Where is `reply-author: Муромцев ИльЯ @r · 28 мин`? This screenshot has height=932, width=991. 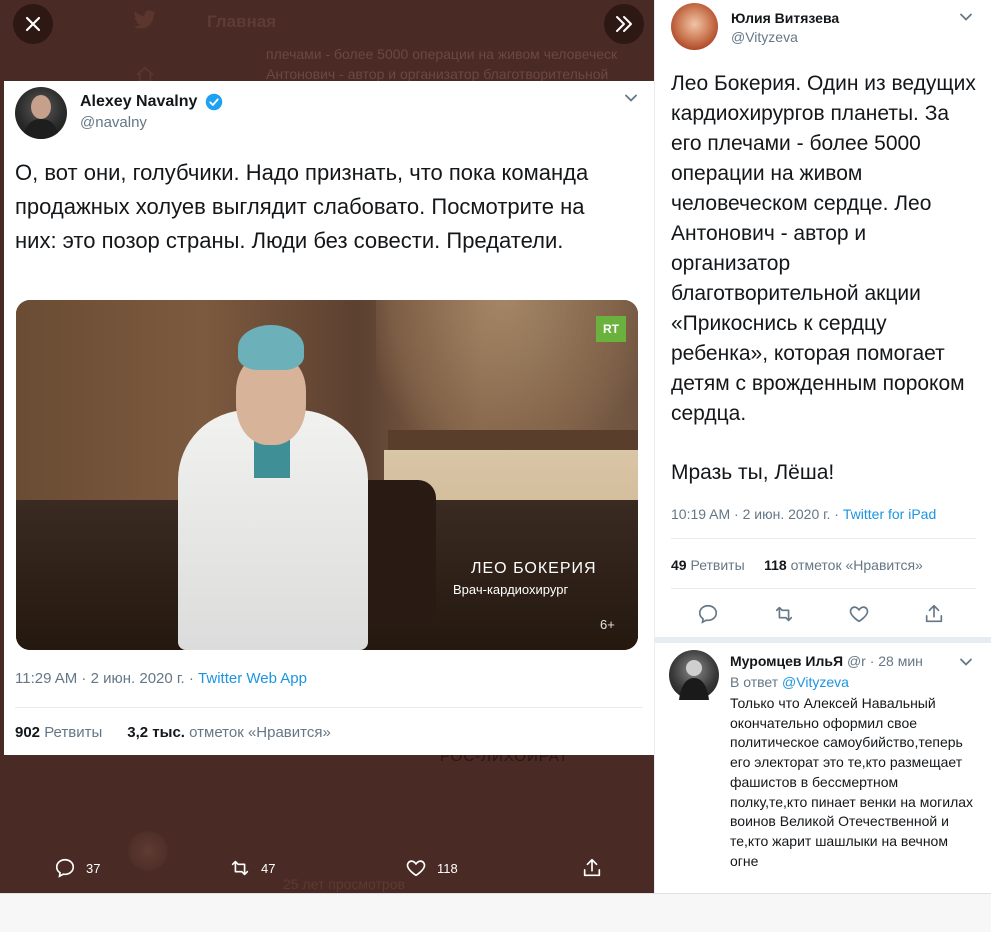 reply-author: Муромцев ИльЯ @r · 28 мин is located at coordinates (826, 661).